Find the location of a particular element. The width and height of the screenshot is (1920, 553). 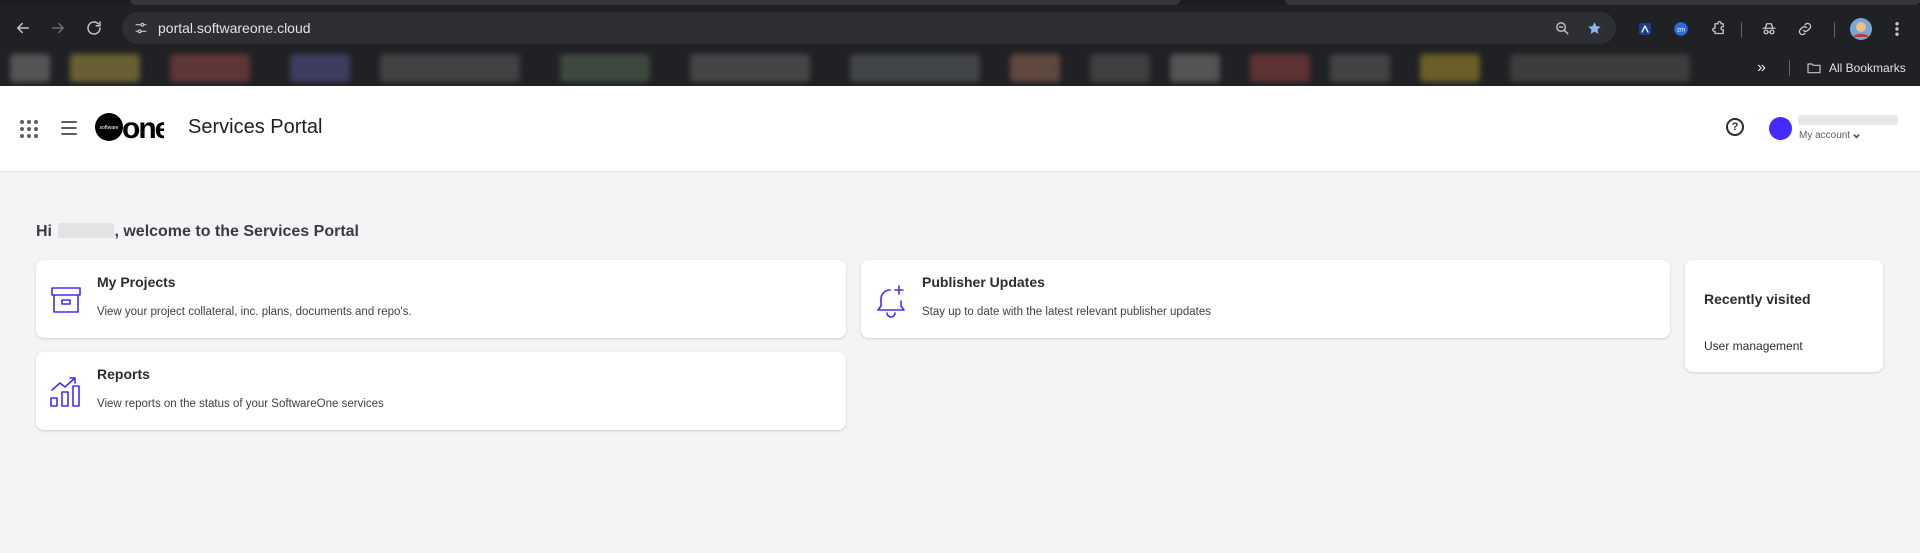

link-button is located at coordinates (1805, 29).